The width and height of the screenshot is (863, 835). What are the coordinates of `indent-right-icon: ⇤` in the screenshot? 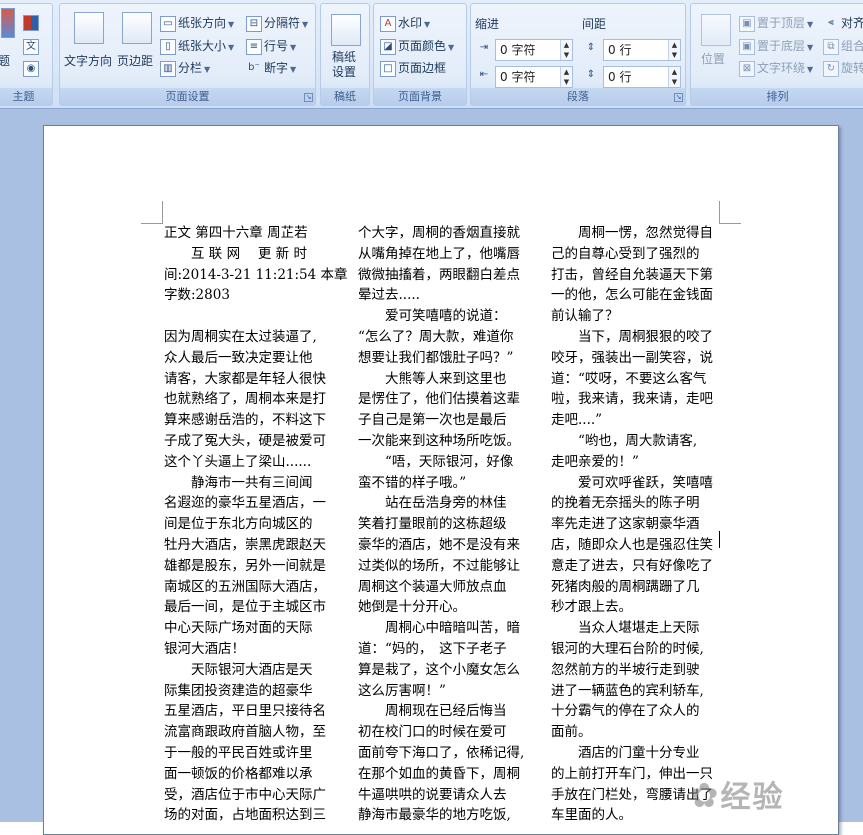 It's located at (484, 74).